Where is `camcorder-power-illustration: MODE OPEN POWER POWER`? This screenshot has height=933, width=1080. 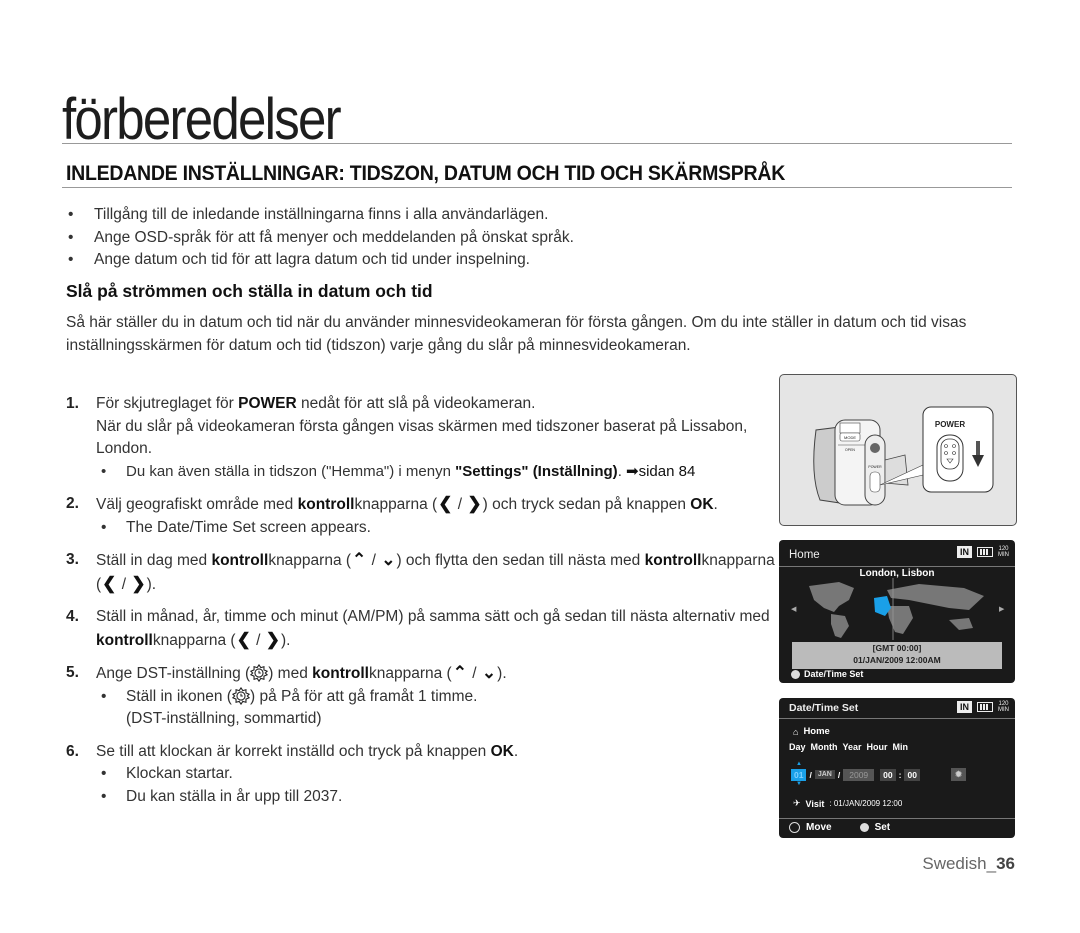 camcorder-power-illustration: MODE OPEN POWER POWER is located at coordinates (898, 450).